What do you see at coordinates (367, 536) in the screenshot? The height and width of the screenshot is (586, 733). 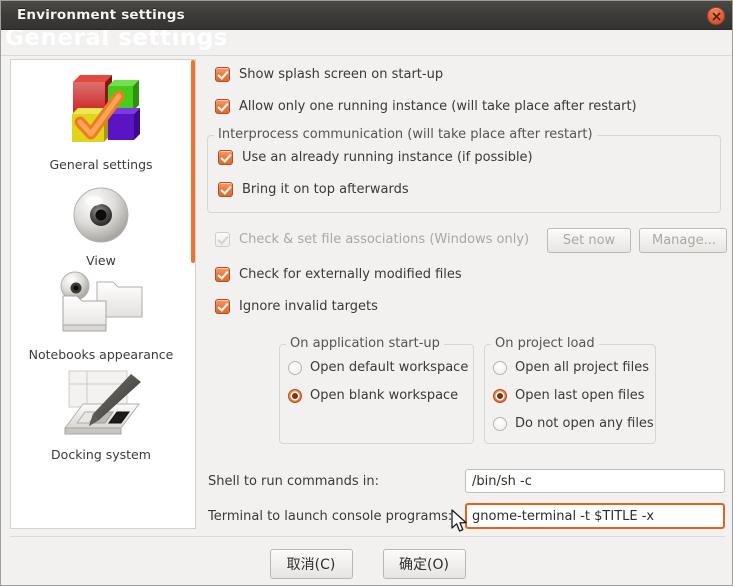 I see `footer-divider` at bounding box center [367, 536].